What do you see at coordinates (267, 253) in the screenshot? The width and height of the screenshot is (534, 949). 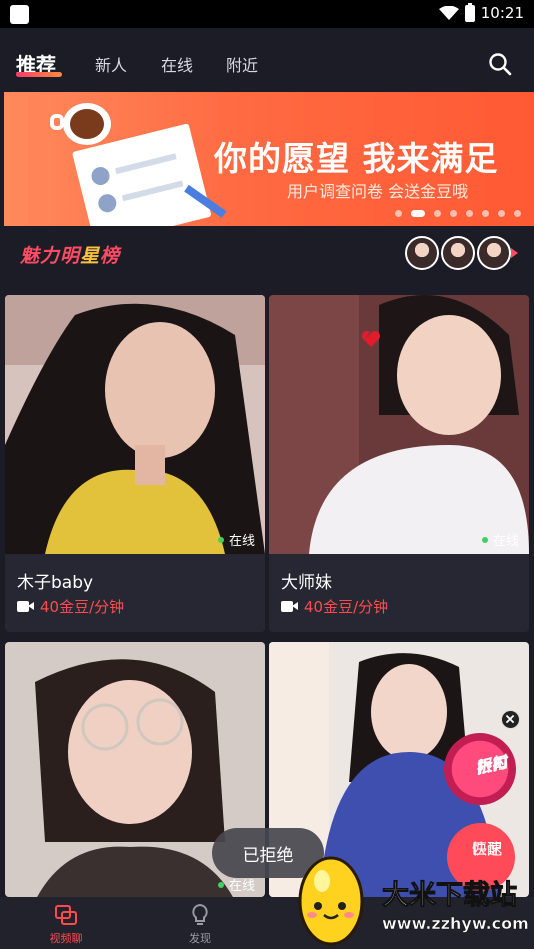 I see `charm-ranking-row: 魅力明星榜` at bounding box center [267, 253].